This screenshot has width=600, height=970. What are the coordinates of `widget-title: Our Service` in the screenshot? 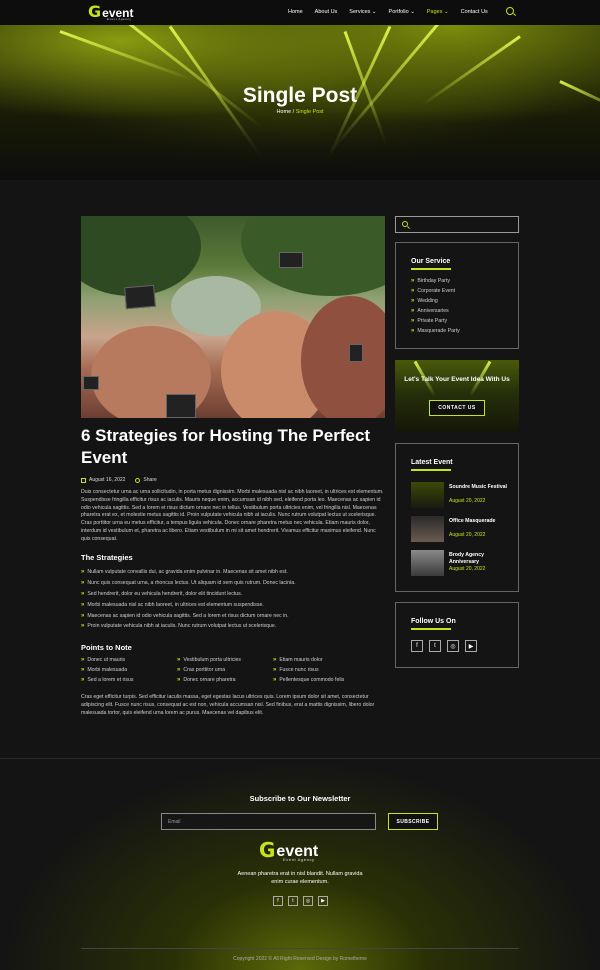 It's located at (431, 261).